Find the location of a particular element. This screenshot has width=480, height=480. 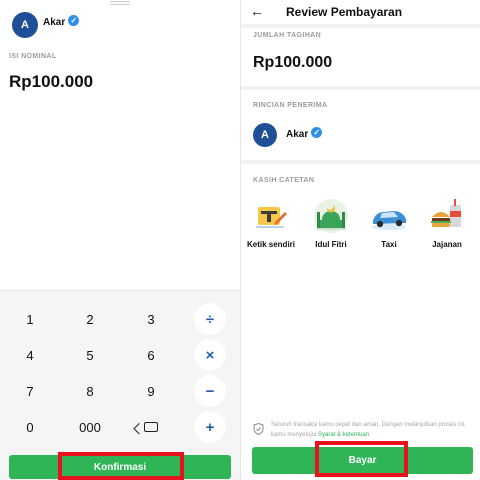

key-6: 6 is located at coordinates (151, 355).